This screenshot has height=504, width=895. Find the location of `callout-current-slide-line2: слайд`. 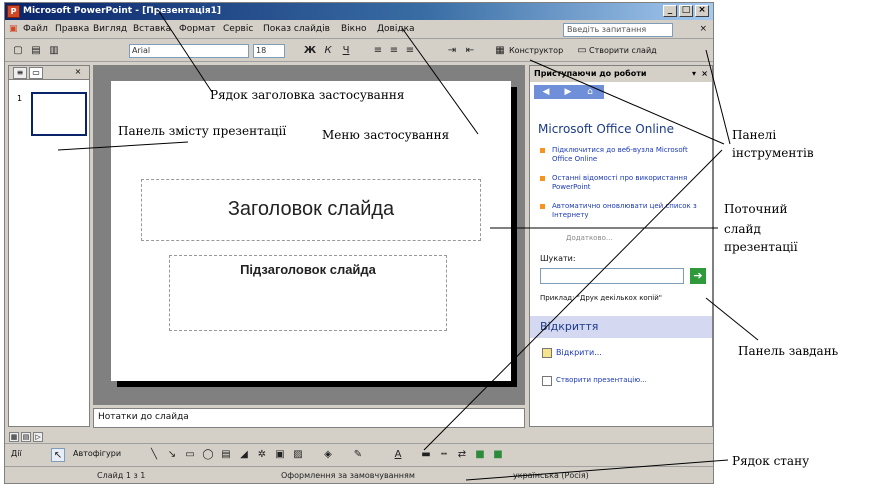

callout-current-slide-line2: слайд is located at coordinates (742, 229).